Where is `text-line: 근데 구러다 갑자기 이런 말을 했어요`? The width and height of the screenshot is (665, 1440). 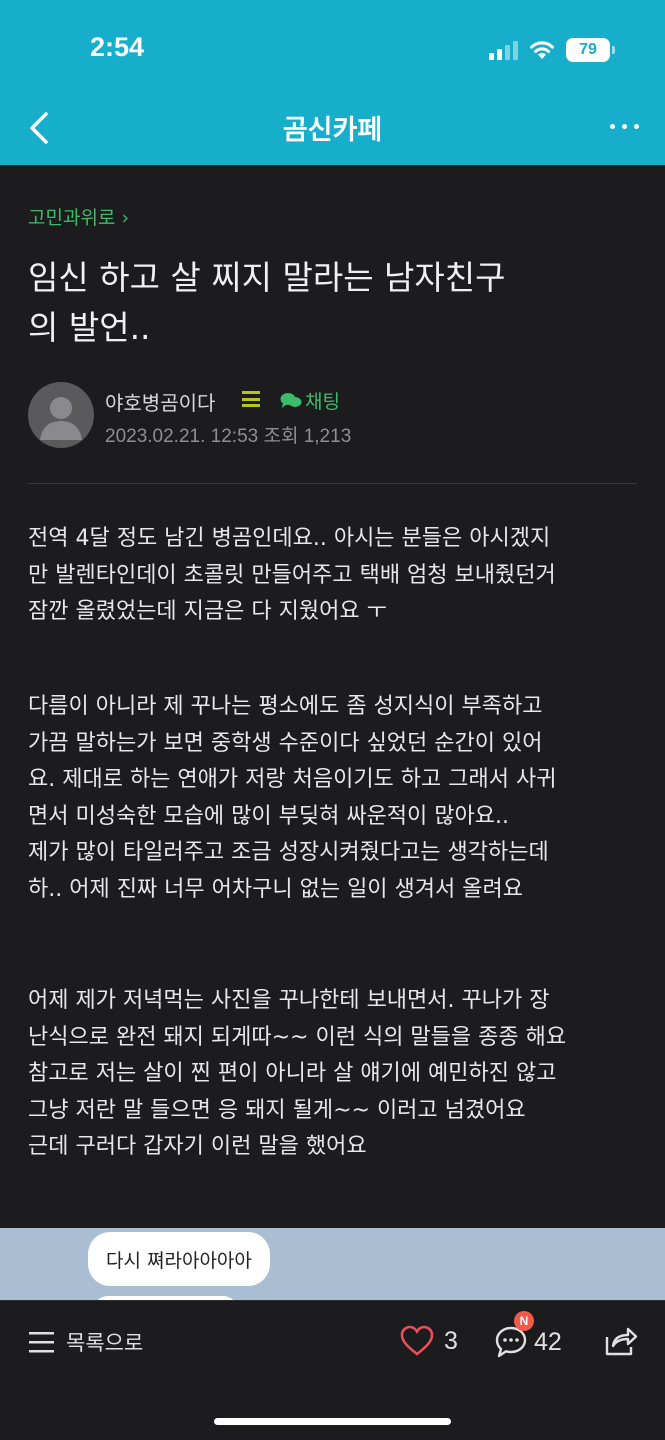 text-line: 근데 구러다 갑자기 이런 말을 했어요 is located at coordinates (197, 1146).